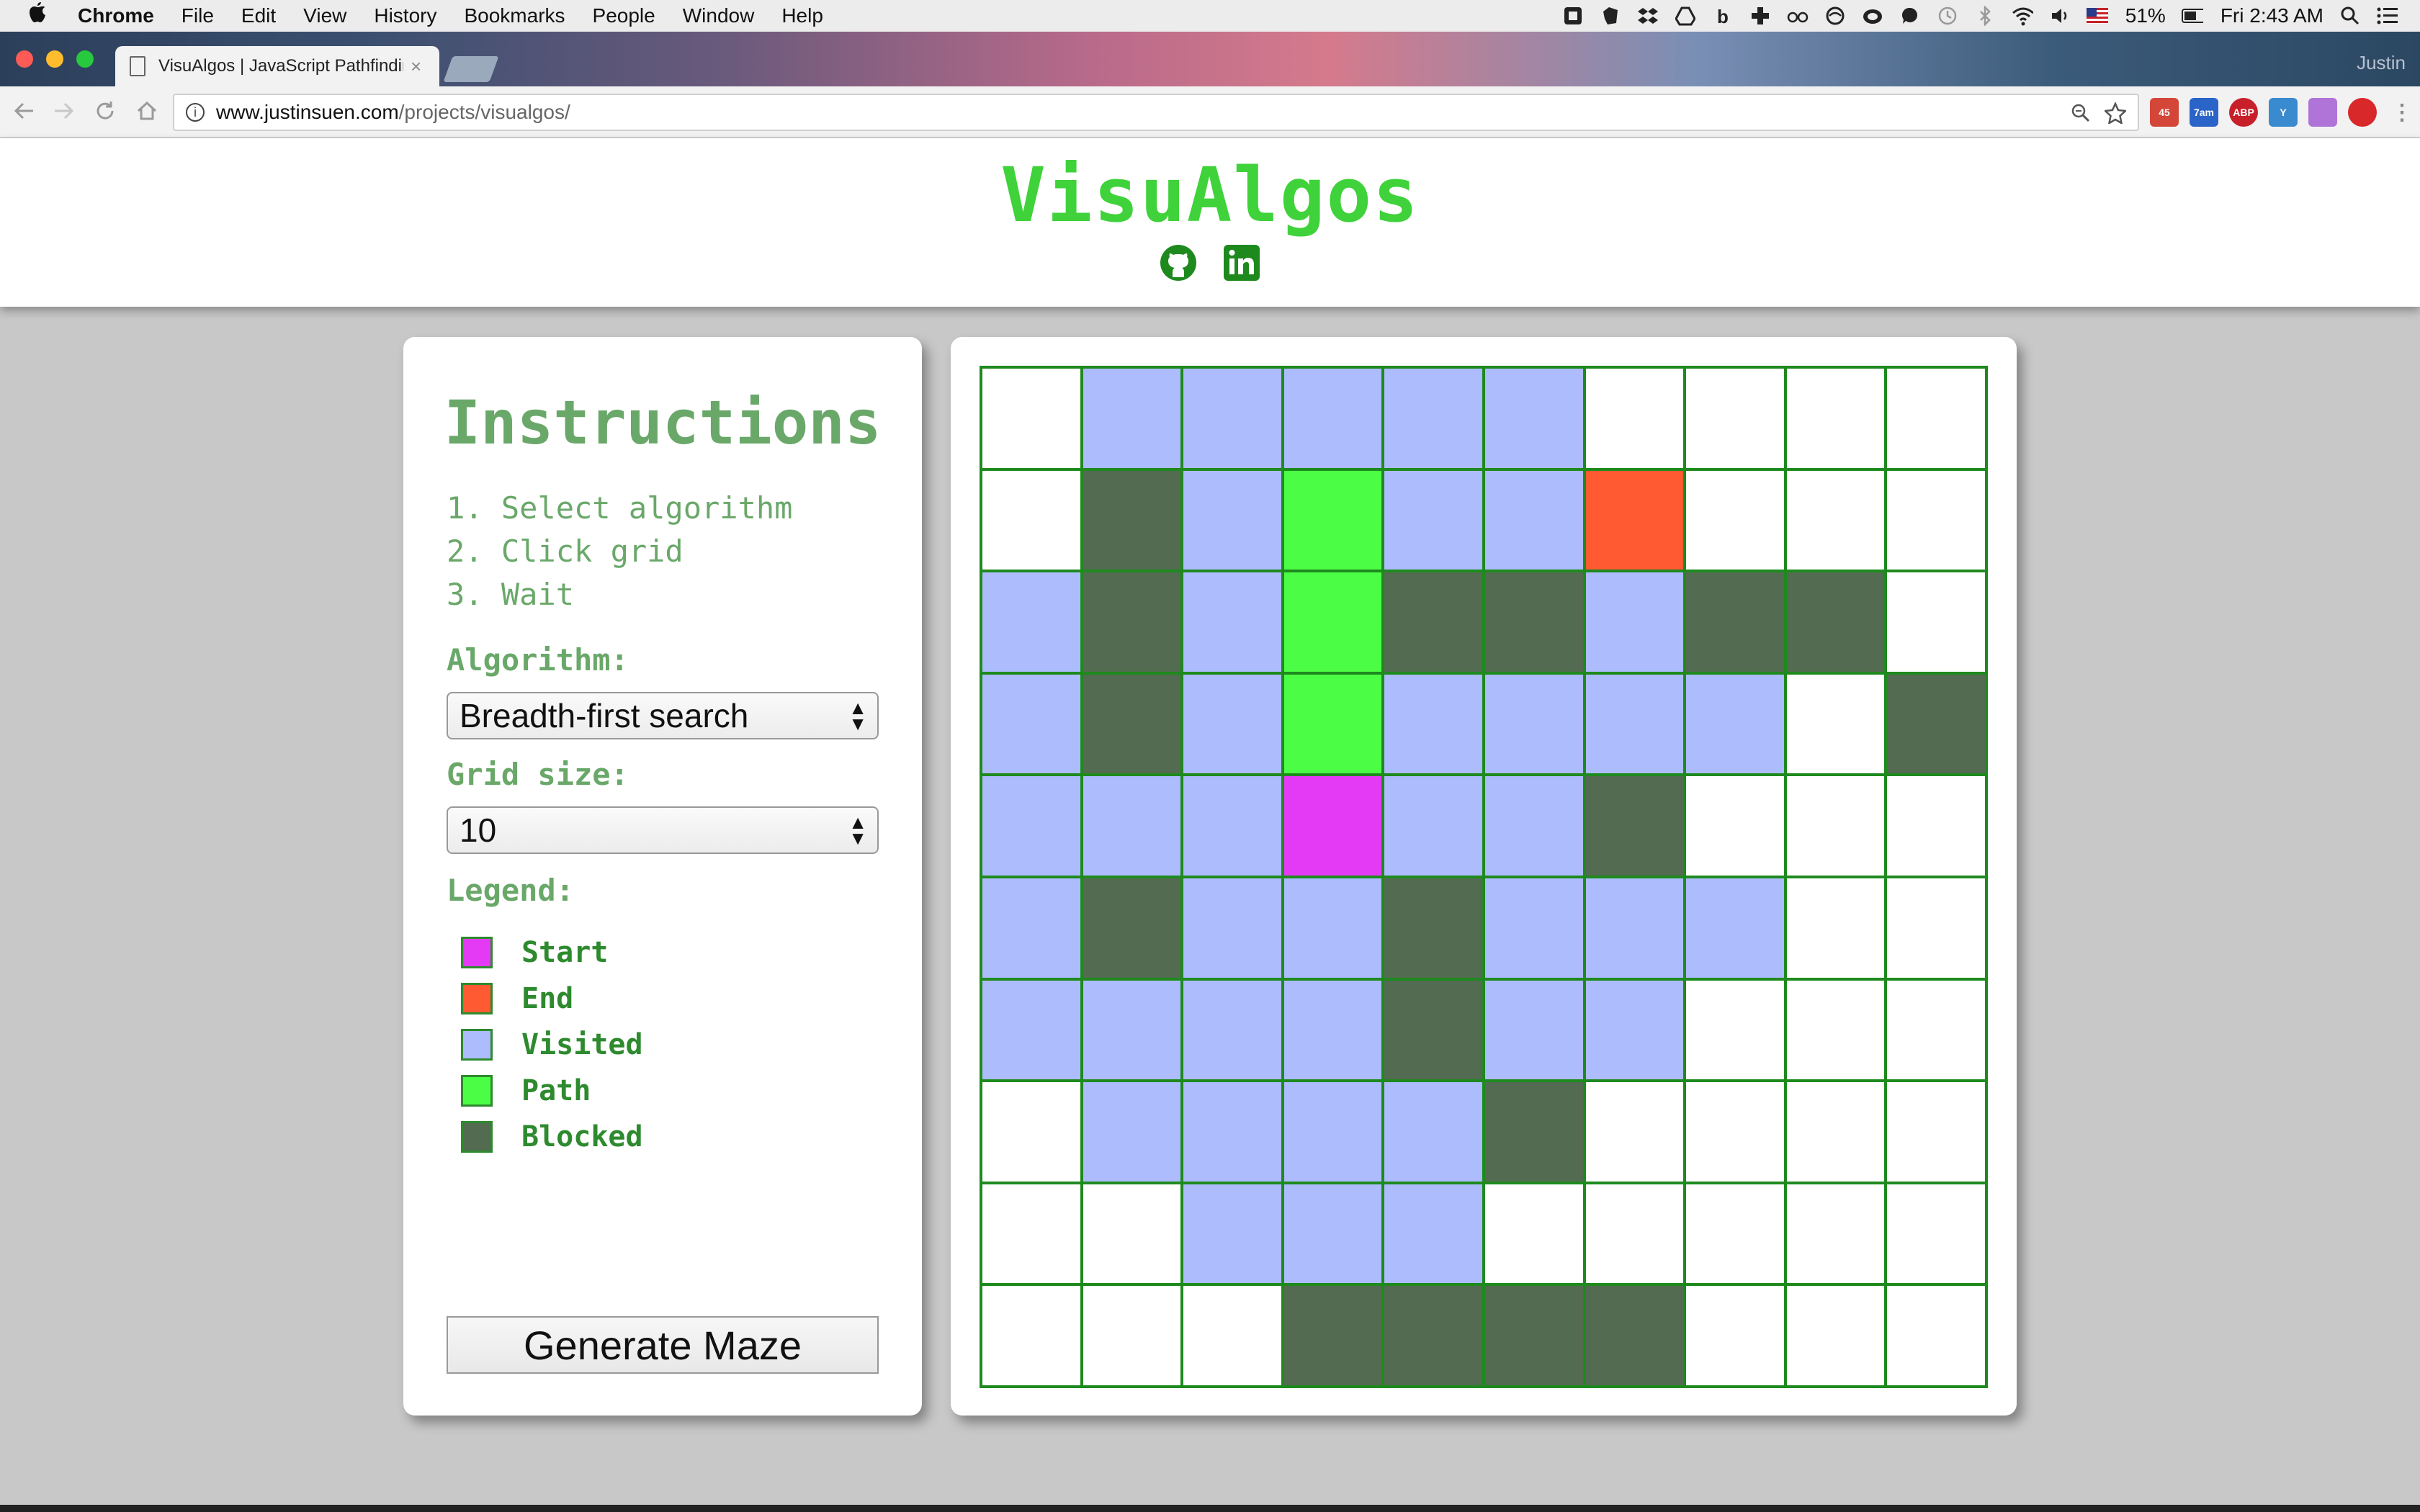 The image size is (2420, 1512). What do you see at coordinates (147, 110) in the screenshot?
I see `home-icon` at bounding box center [147, 110].